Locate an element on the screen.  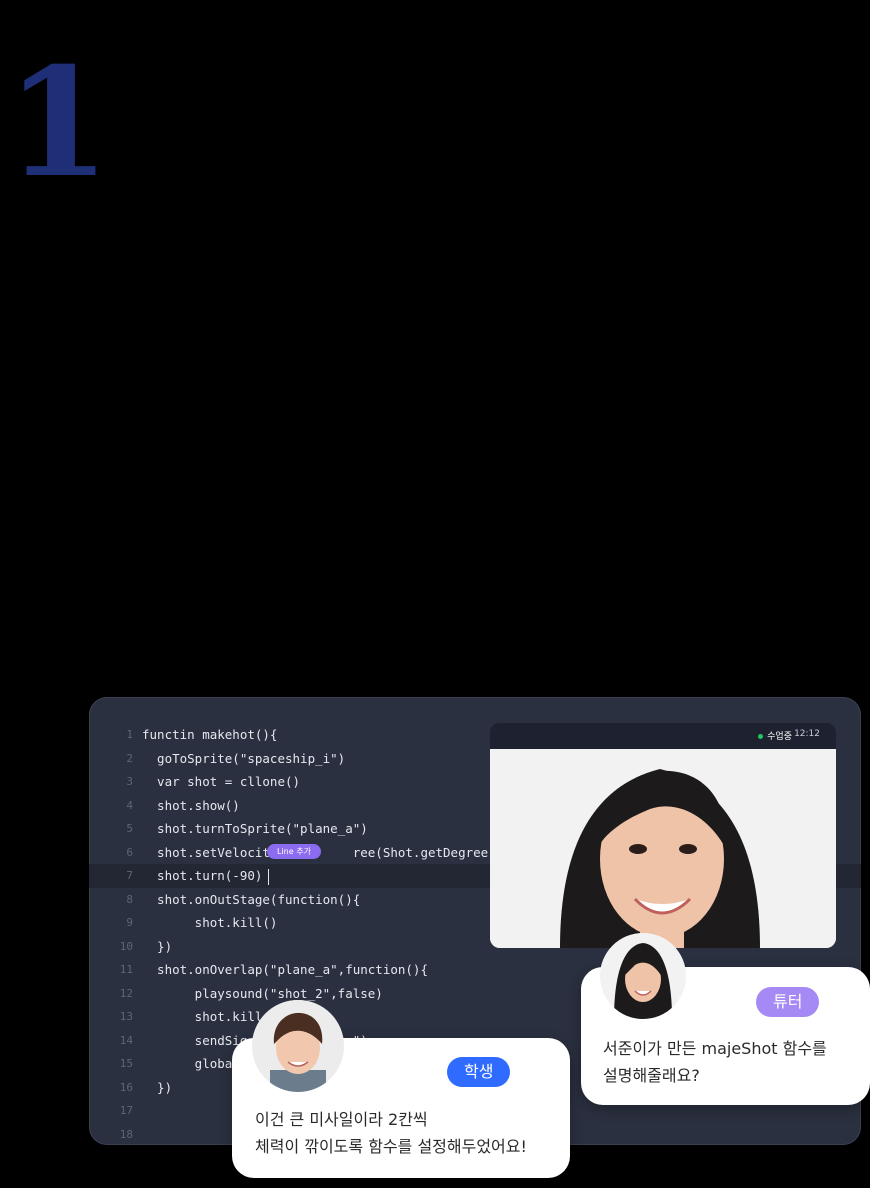
line-number: 4 is located at coordinates (129, 805).